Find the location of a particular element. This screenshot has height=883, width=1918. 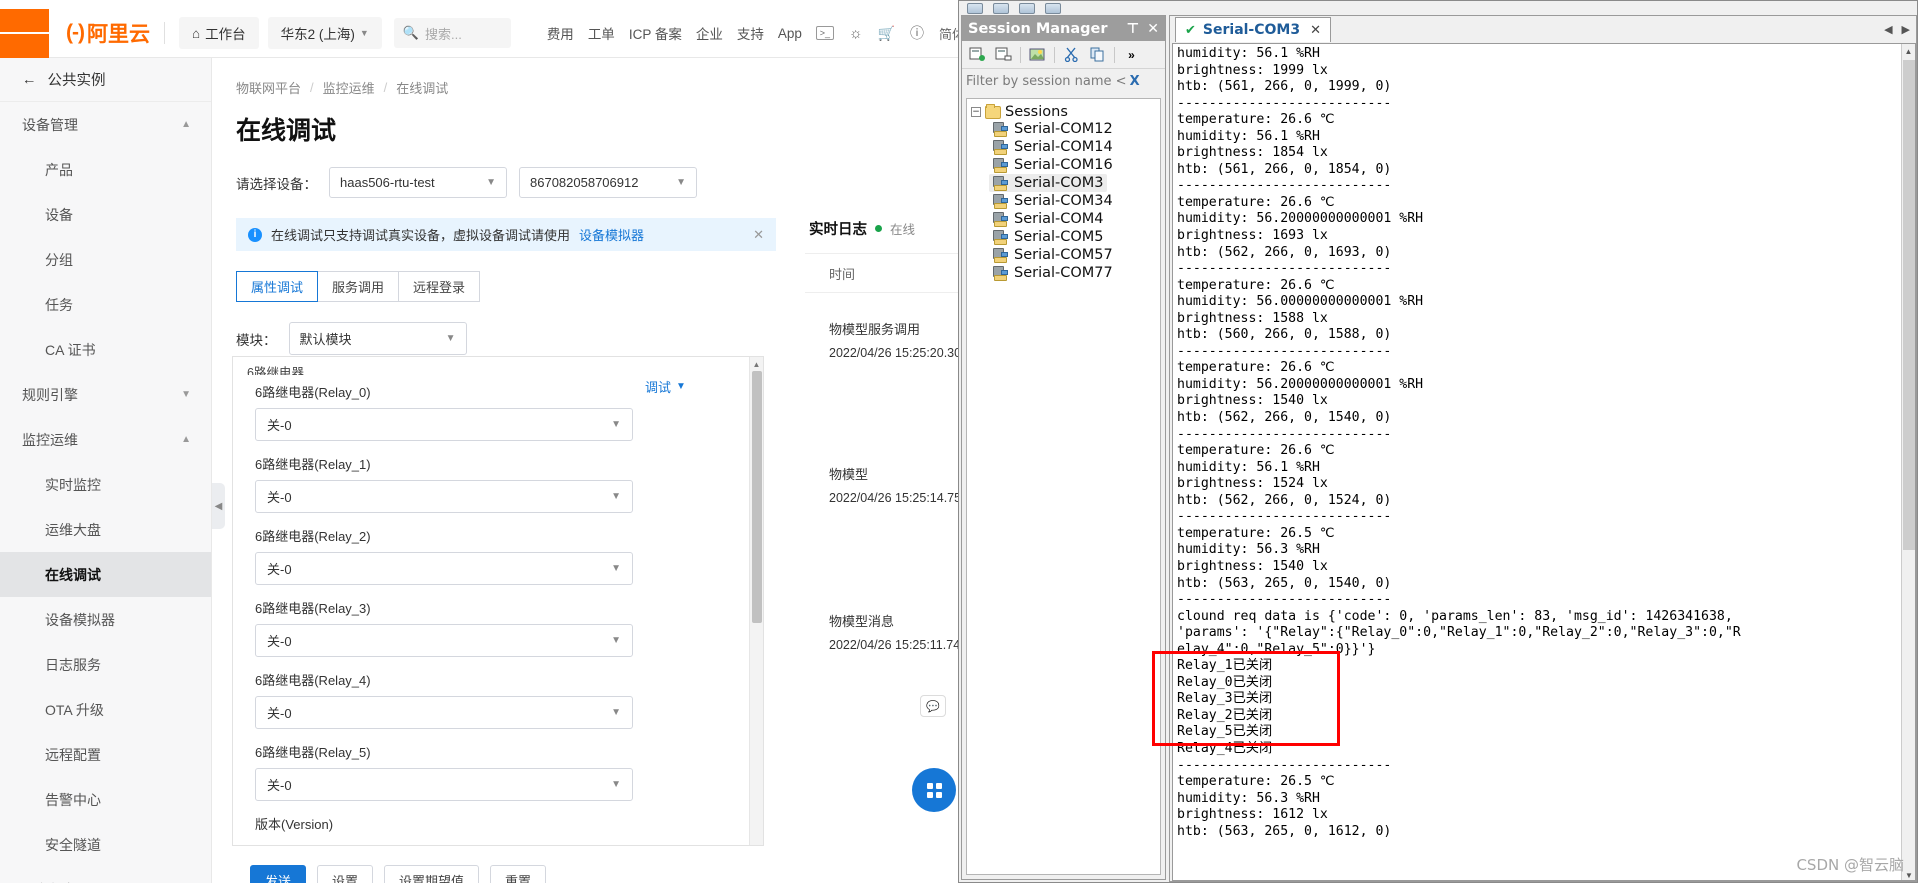

more-icon: » is located at coordinates (1131, 54).